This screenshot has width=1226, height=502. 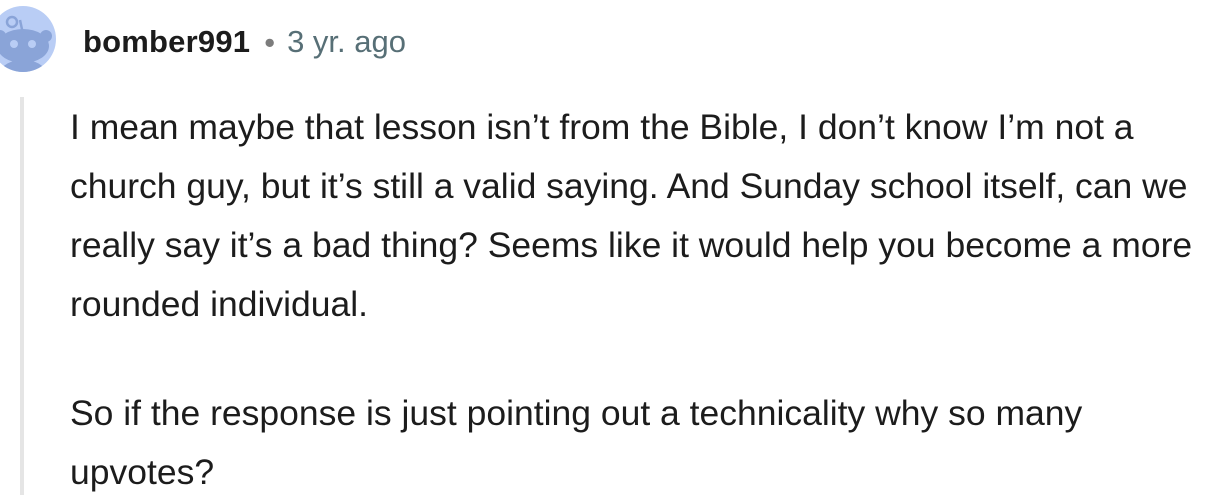 I want to click on avatar, so click(x=28, y=39).